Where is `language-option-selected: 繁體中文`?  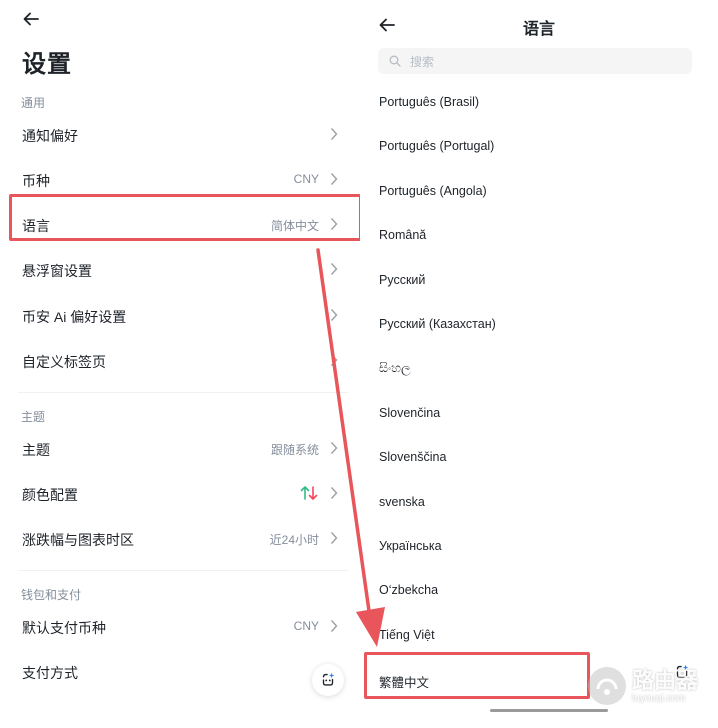
language-option-selected: 繁體中文 is located at coordinates (404, 681).